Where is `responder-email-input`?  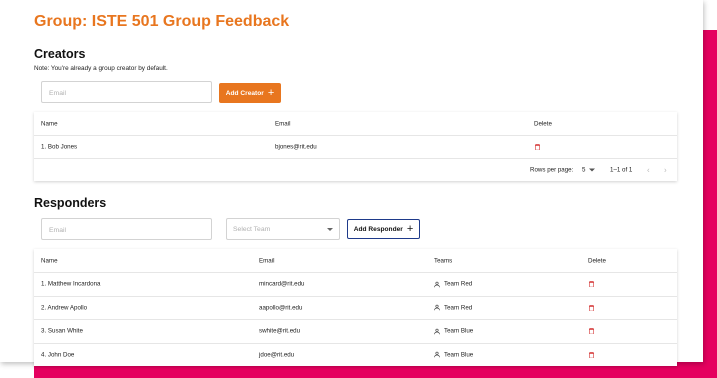
responder-email-input is located at coordinates (126, 230).